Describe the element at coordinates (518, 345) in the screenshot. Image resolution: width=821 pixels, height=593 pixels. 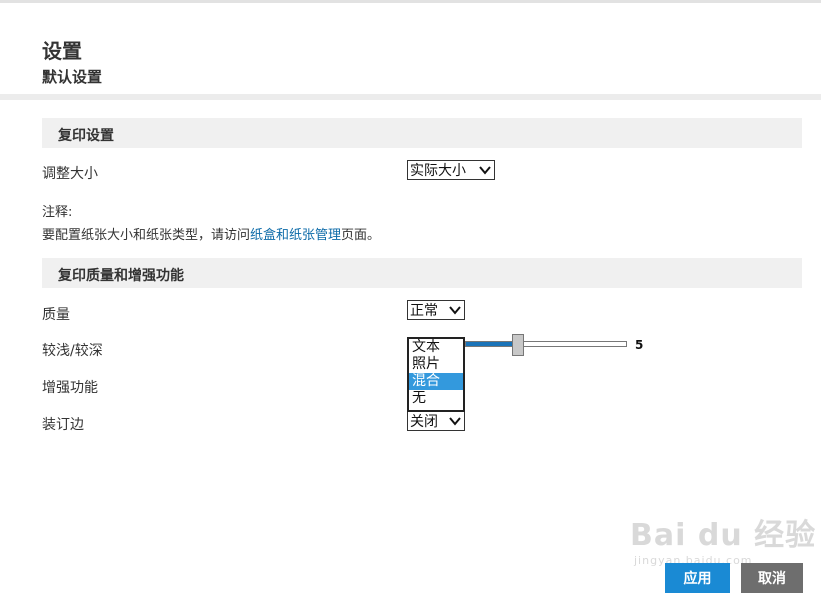
I see `lighter-darker-slider-handle` at that location.